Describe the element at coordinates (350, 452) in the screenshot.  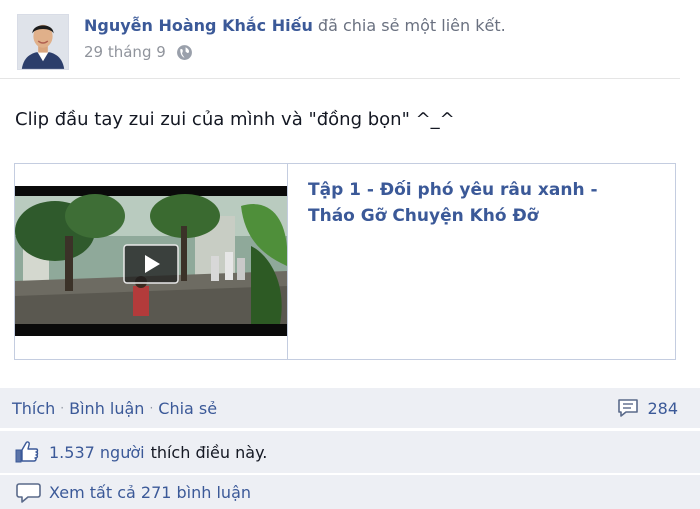
I see `likes-summary-bar: 1.537 người thích điều này.` at that location.